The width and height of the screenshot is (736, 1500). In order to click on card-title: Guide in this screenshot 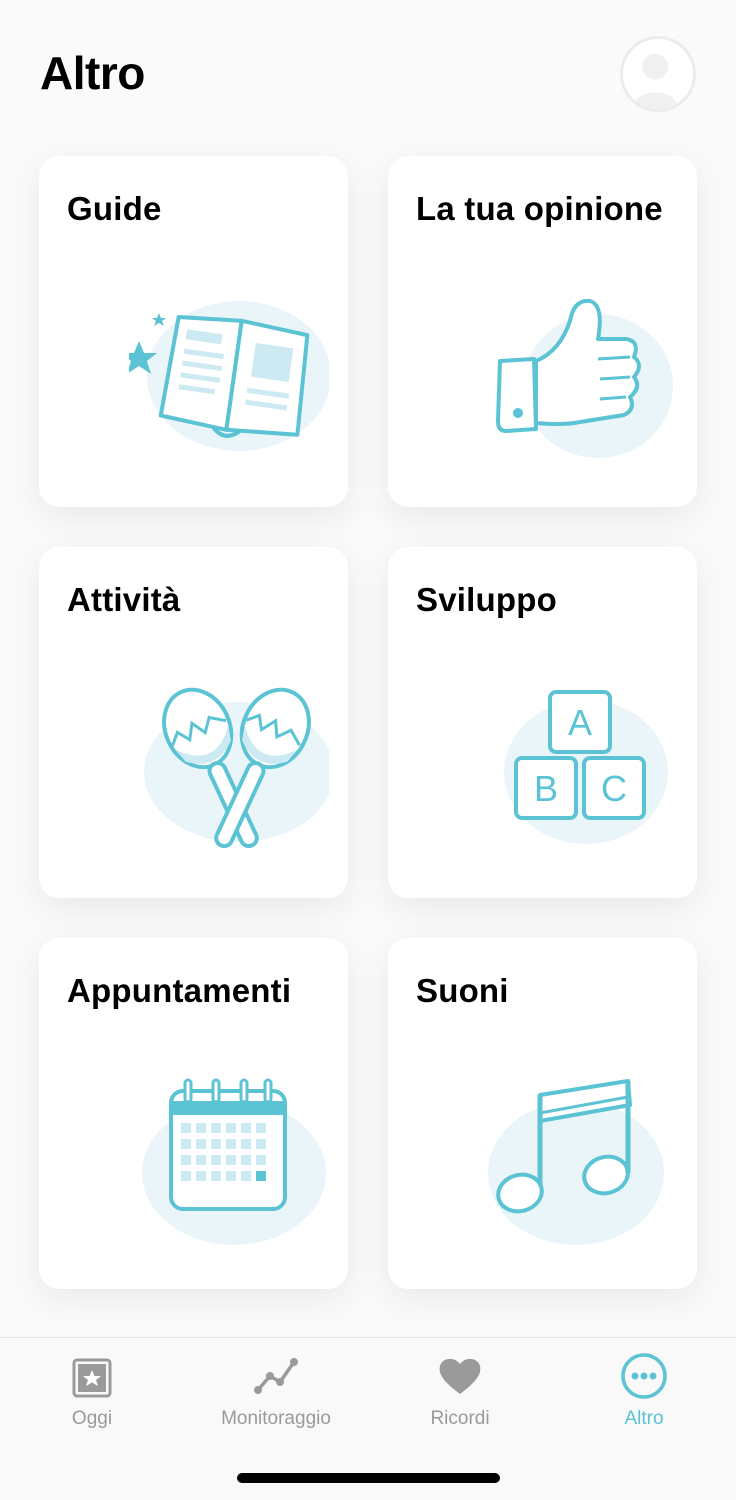, I will do `click(114, 208)`.